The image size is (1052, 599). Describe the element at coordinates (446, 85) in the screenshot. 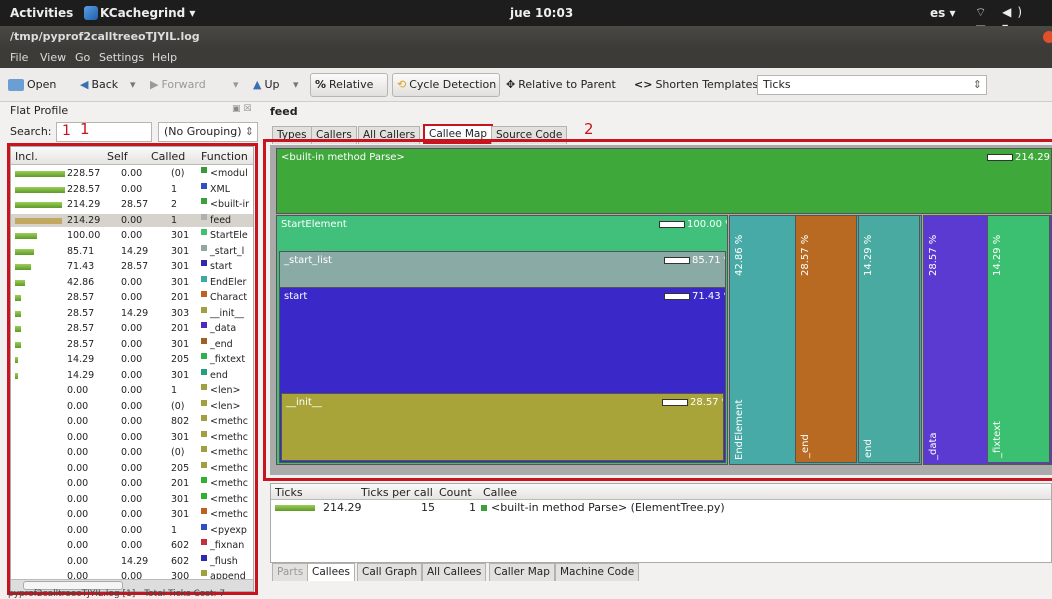

I see `cycle-detection-toggle: ⟲ Cycle Detection` at that location.